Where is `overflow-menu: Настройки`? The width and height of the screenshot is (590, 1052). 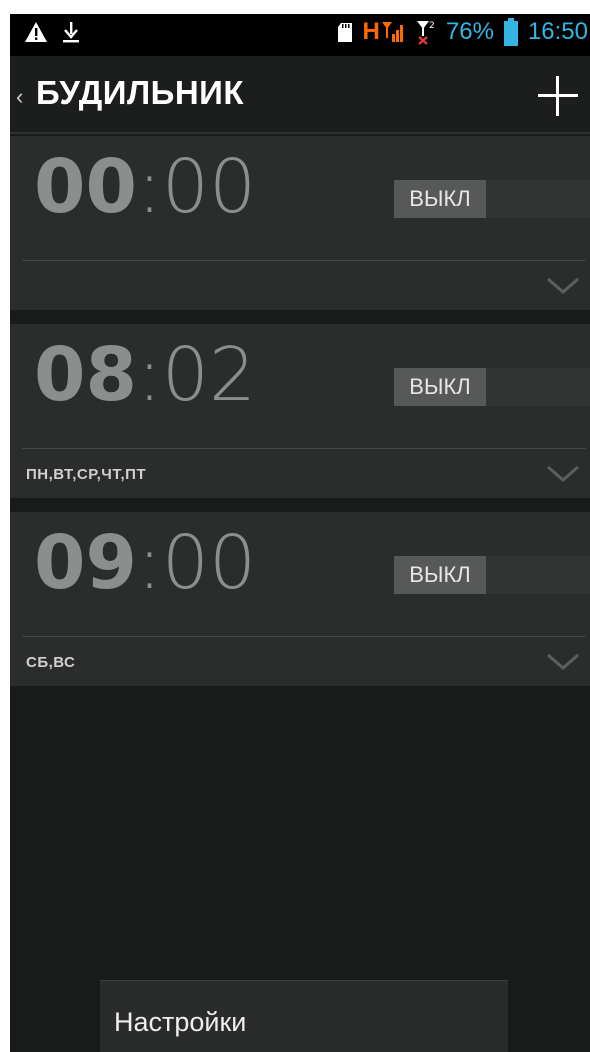 overflow-menu: Настройки is located at coordinates (304, 1016).